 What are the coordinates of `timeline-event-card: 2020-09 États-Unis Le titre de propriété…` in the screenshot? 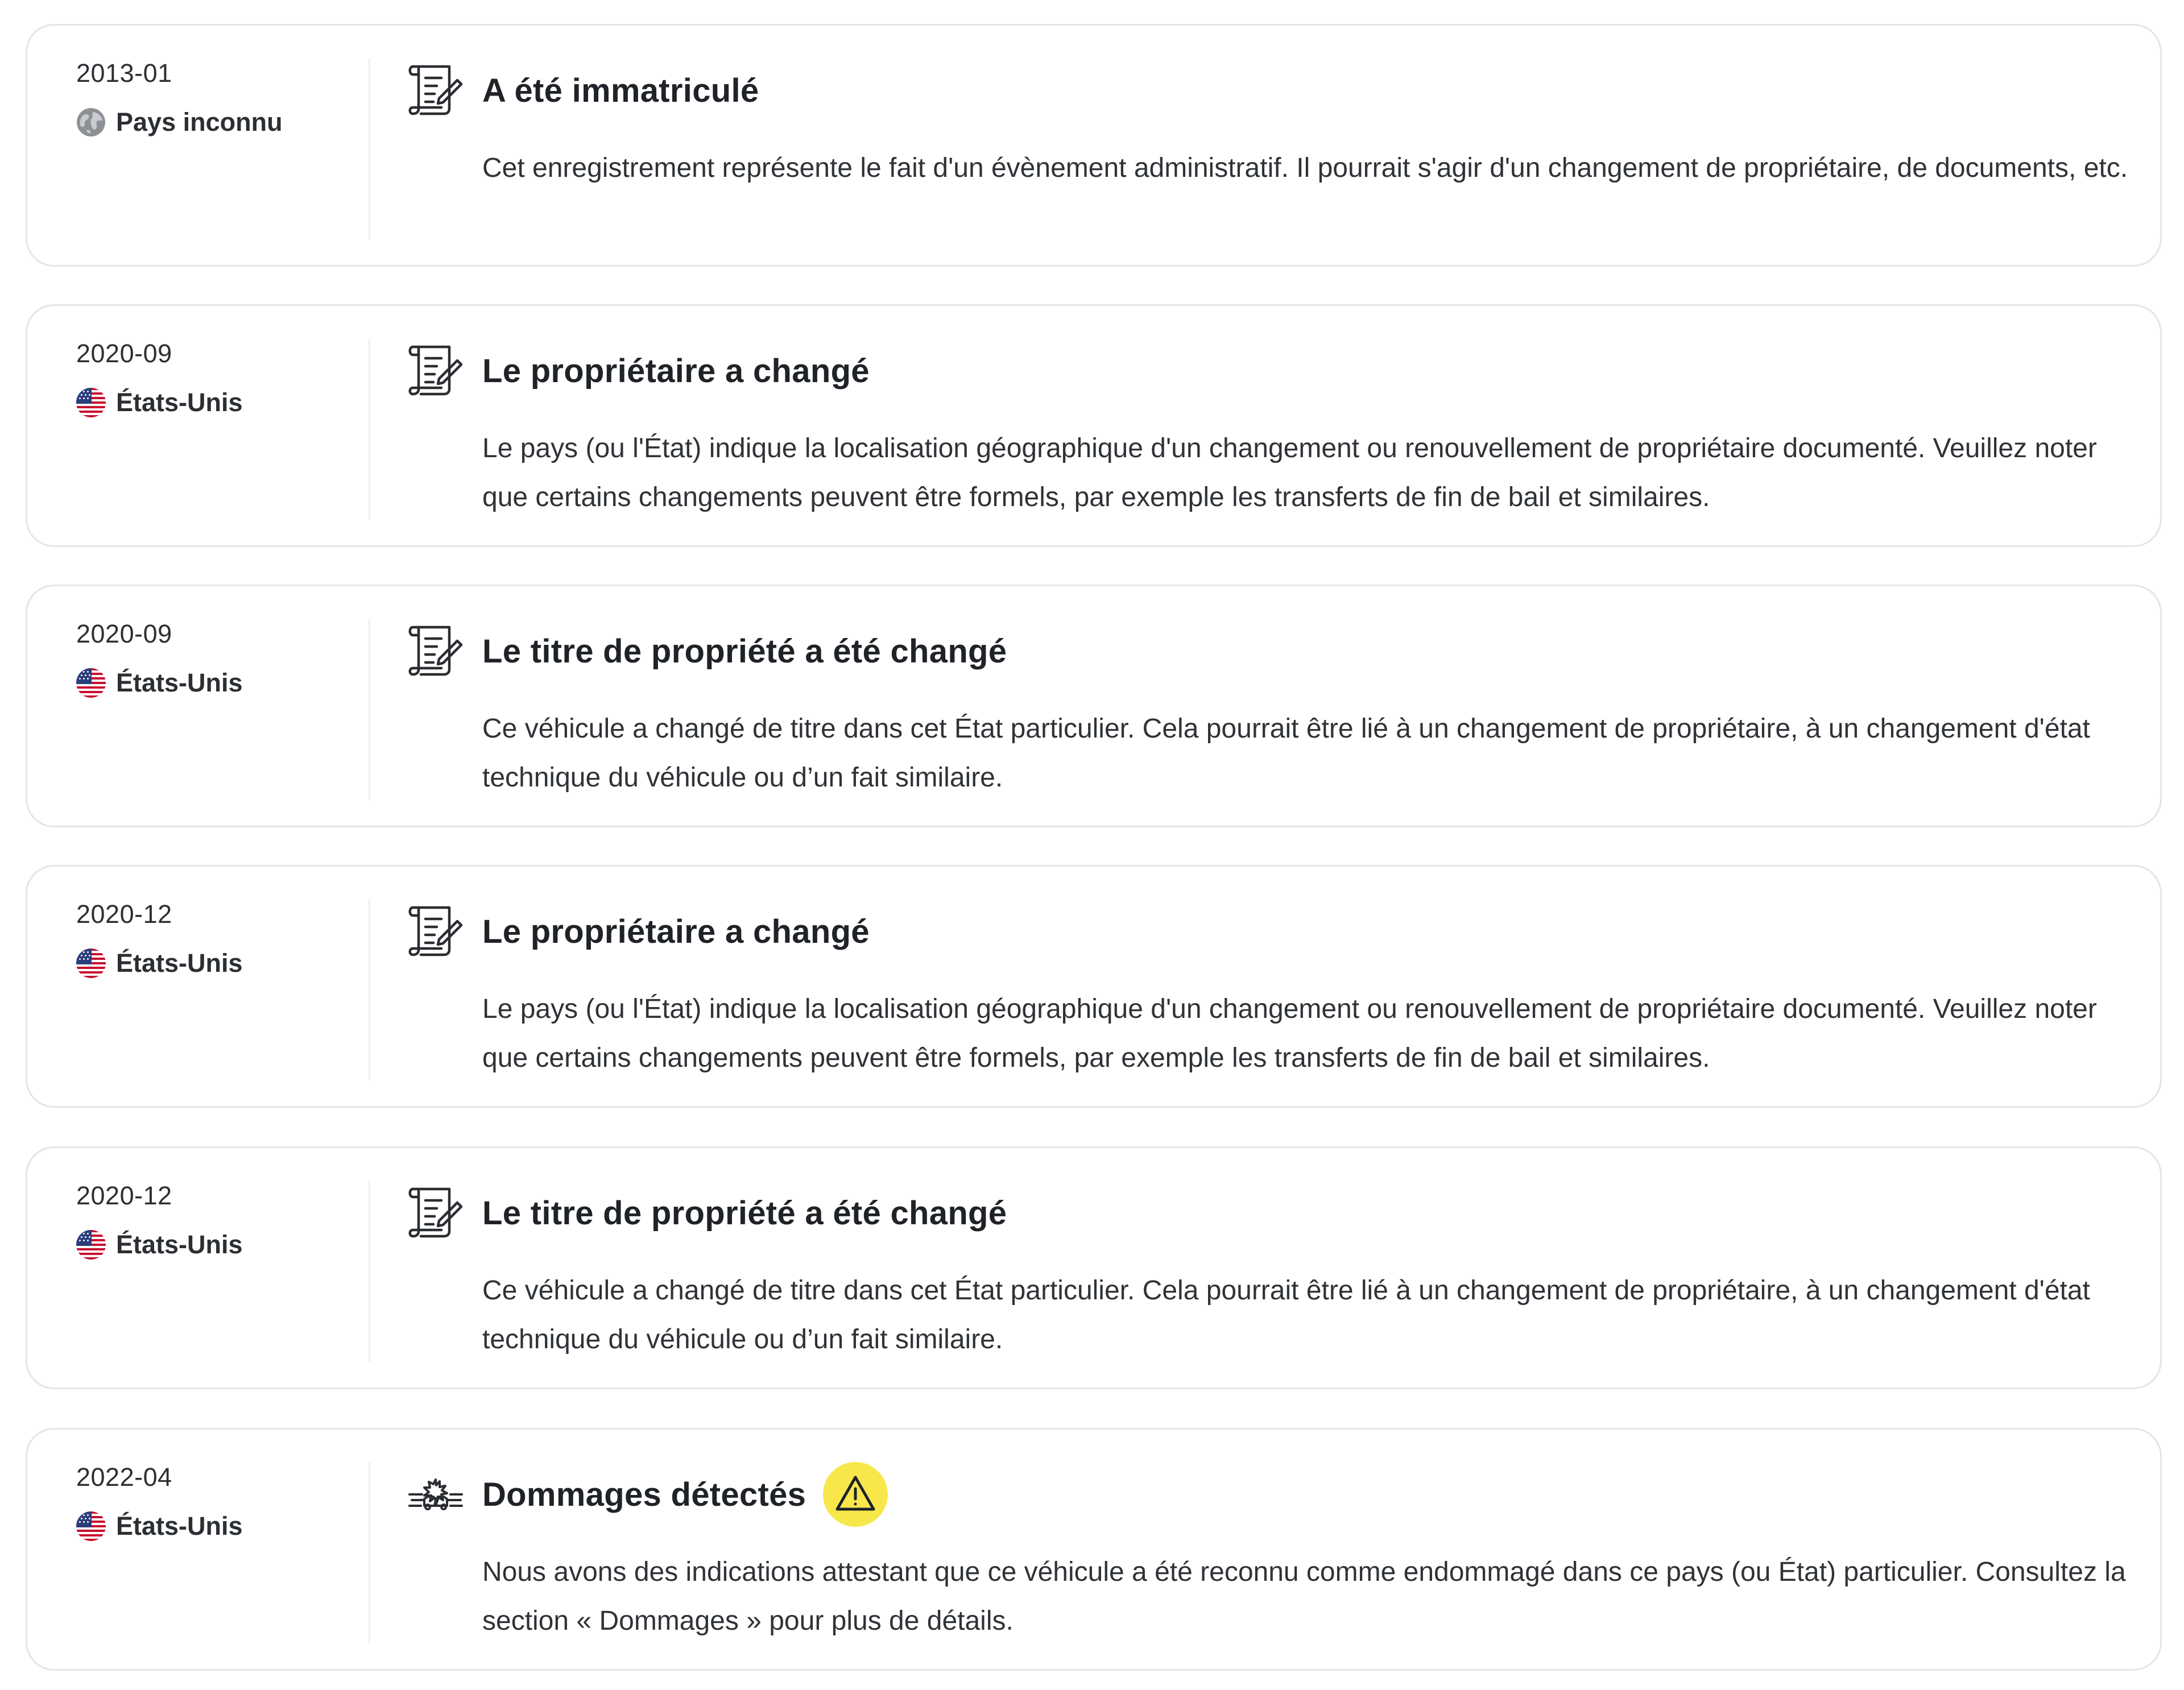 It's located at (1094, 706).